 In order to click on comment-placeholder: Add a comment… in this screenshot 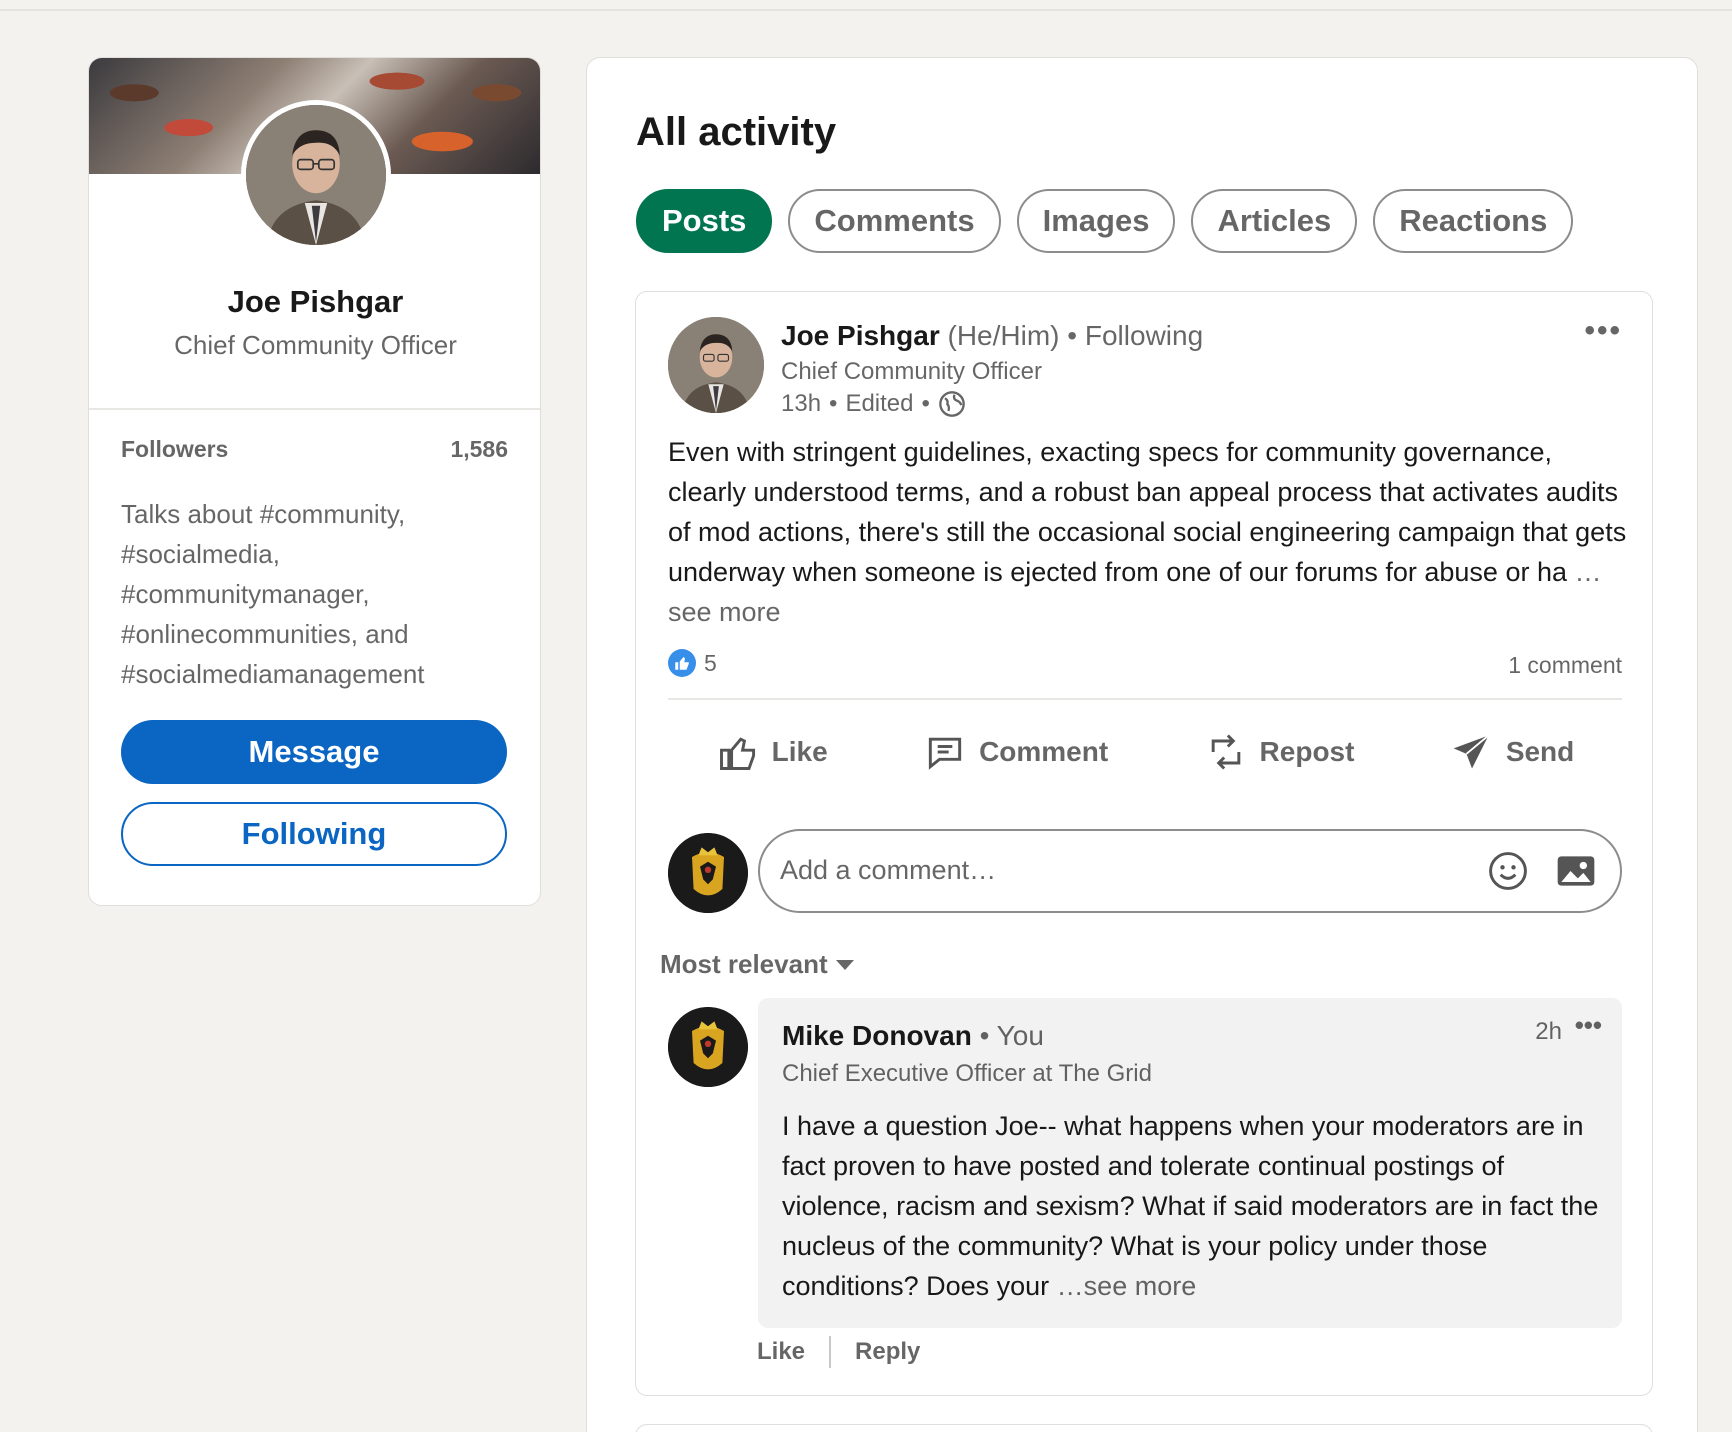, I will do `click(888, 870)`.